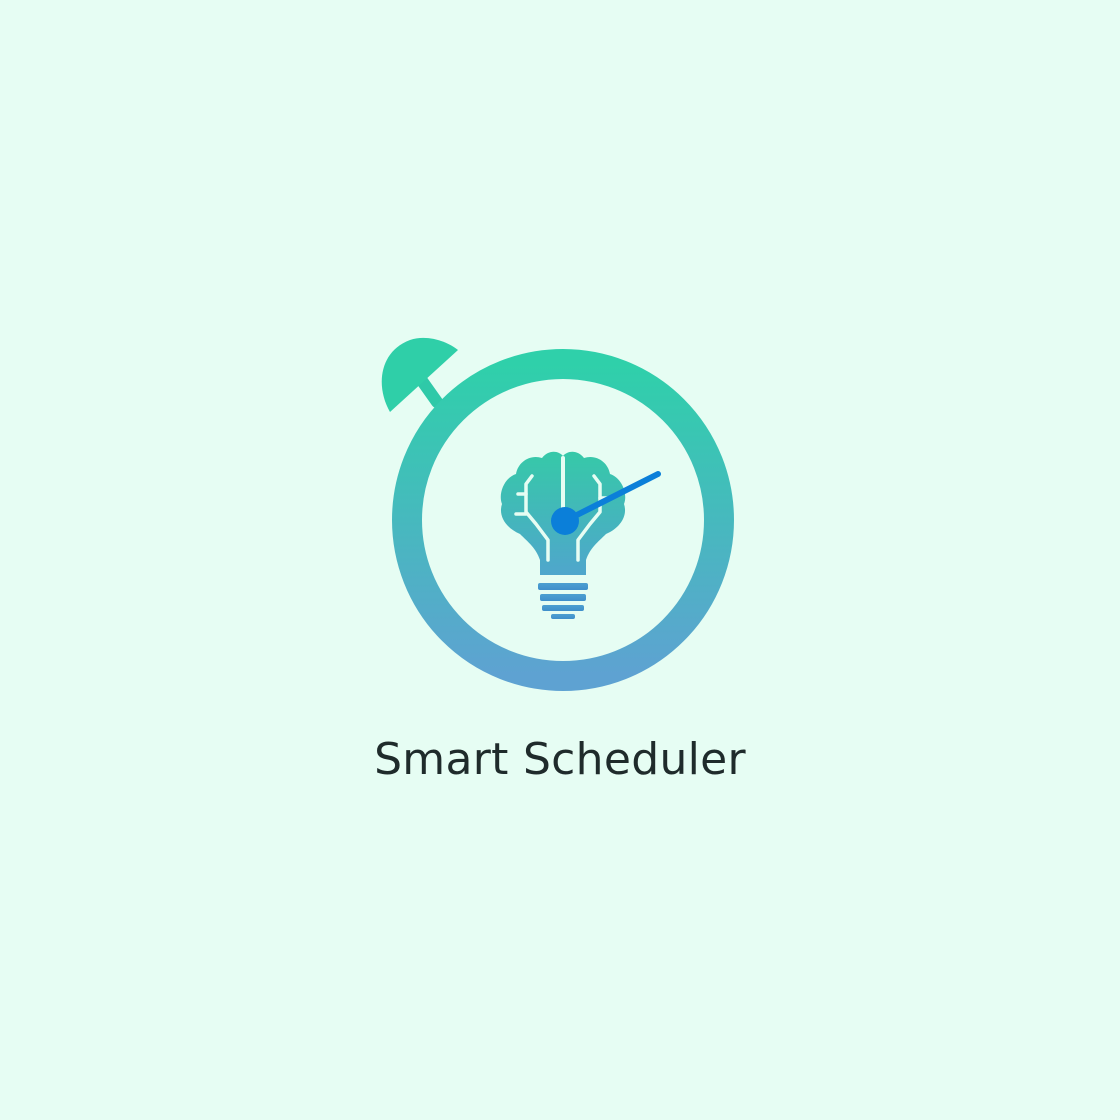  Describe the element at coordinates (560, 759) in the screenshot. I see `app-name: Smart Scheduler` at that location.